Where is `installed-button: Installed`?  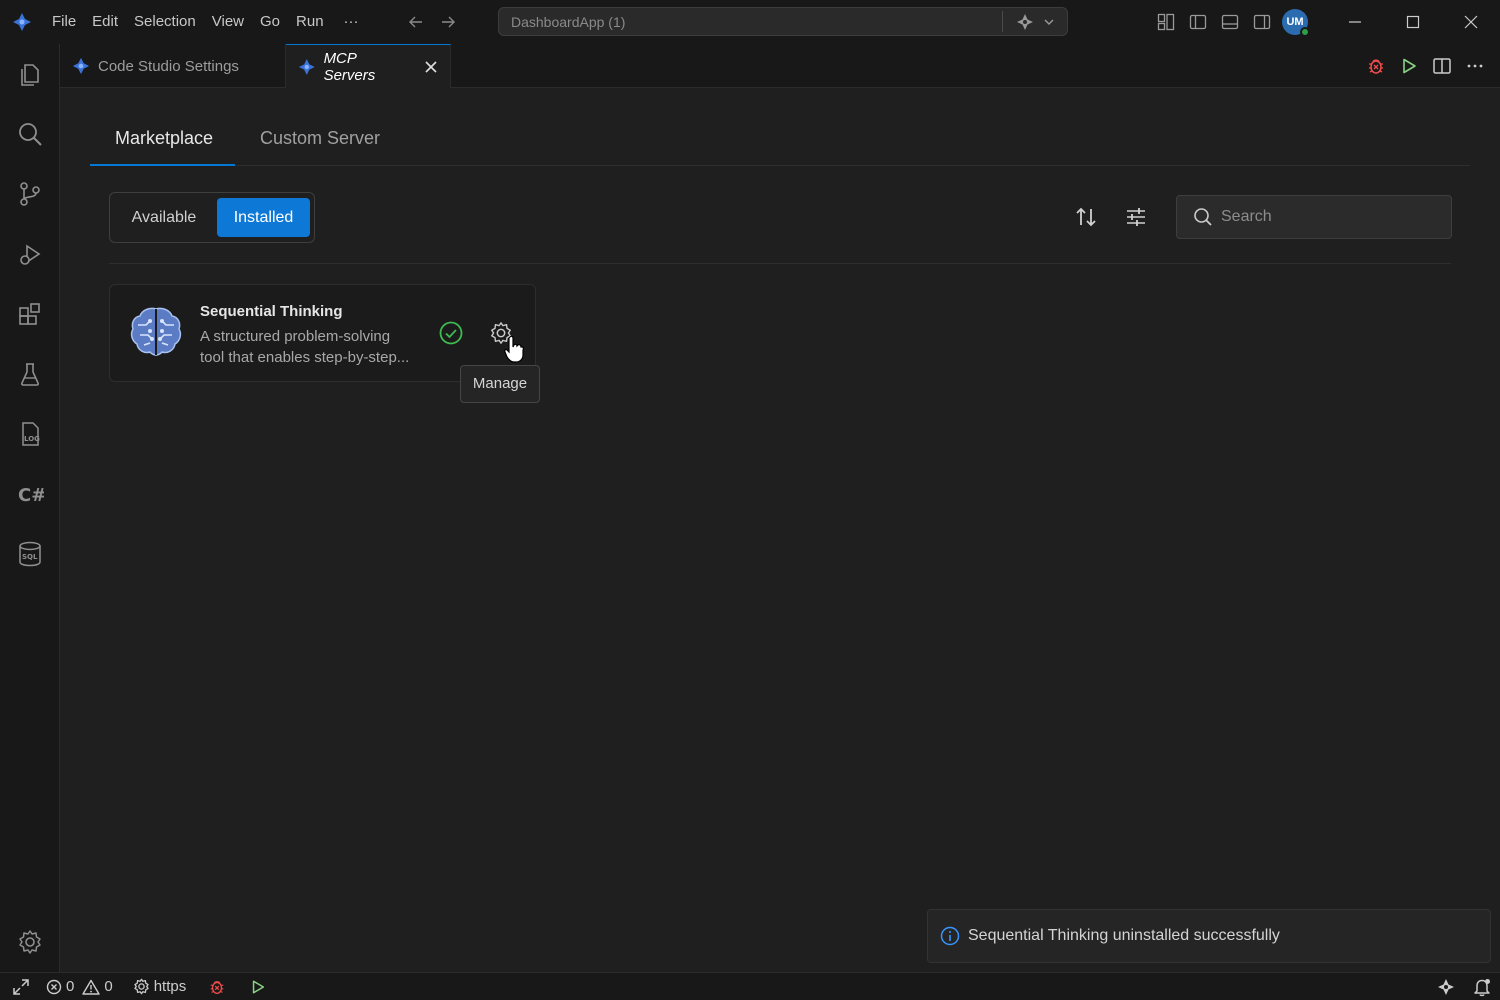 installed-button: Installed is located at coordinates (263, 217).